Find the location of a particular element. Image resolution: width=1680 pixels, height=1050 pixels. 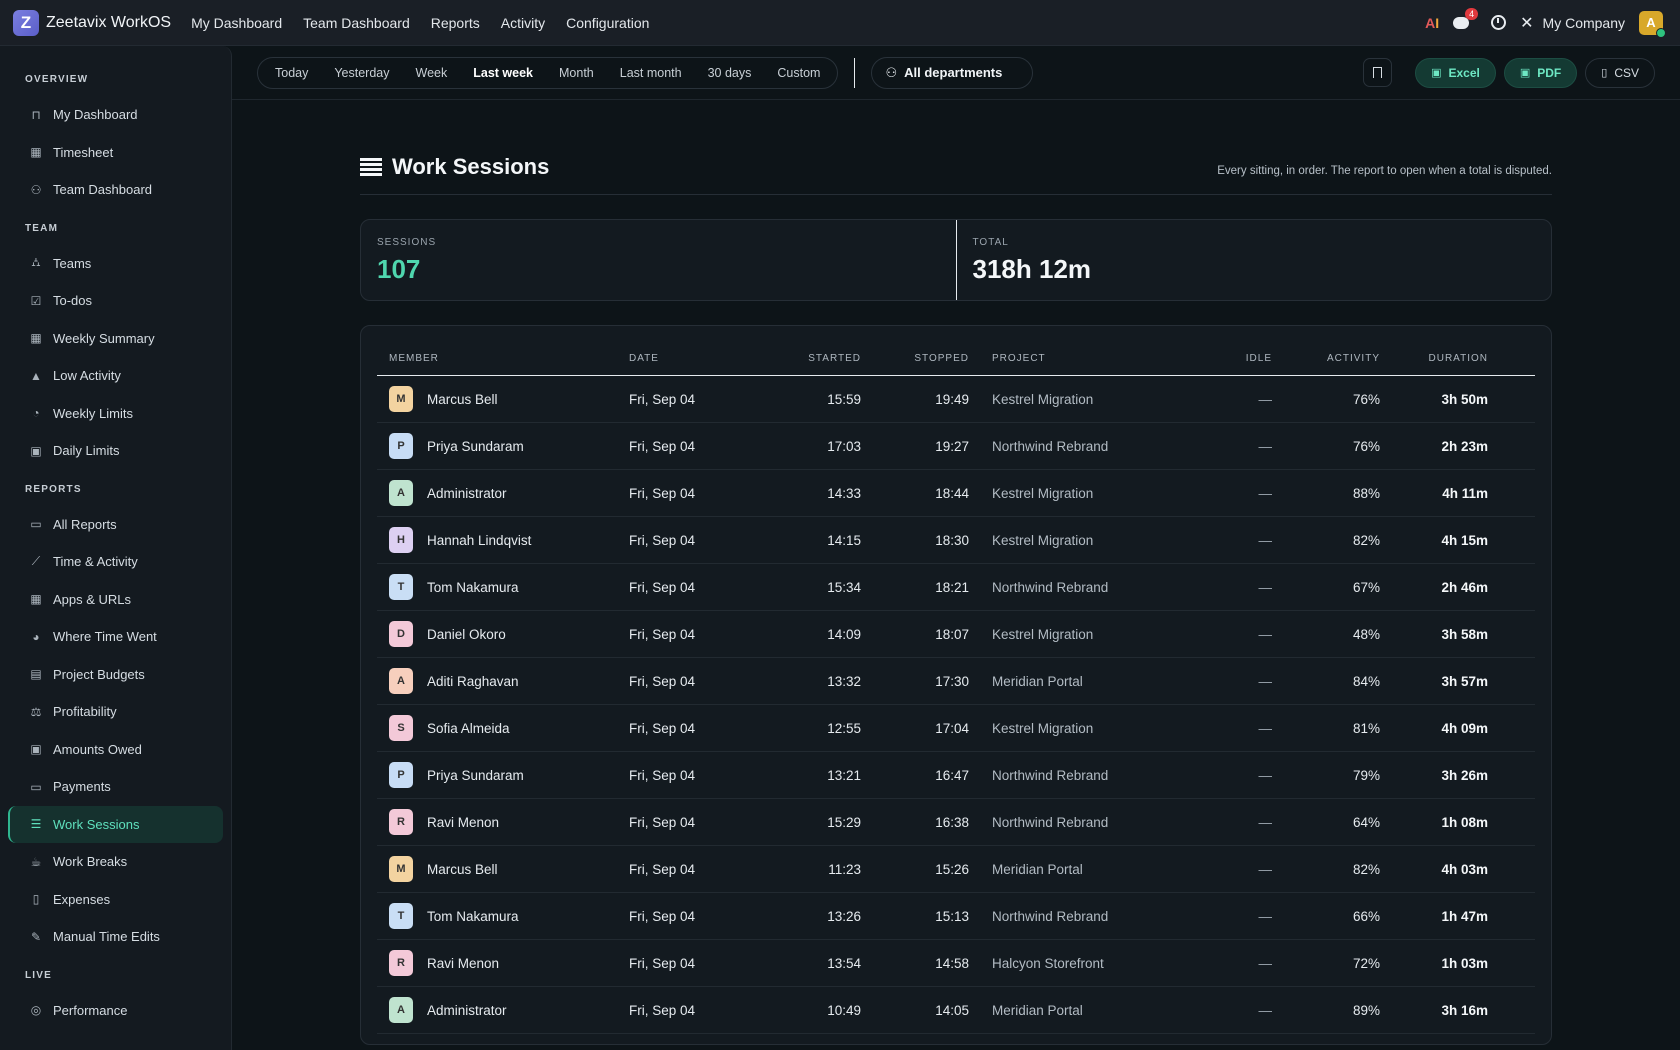

sidebar-item-time-activity: ⟋ Time & Activity is located at coordinates (115, 562).